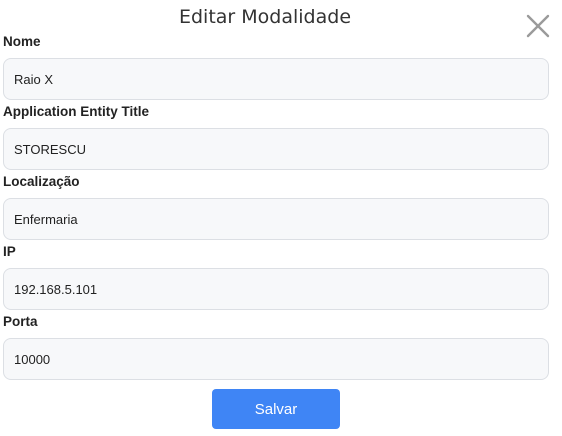 The image size is (562, 436). I want to click on field-porta: Porta, so click(276, 347).